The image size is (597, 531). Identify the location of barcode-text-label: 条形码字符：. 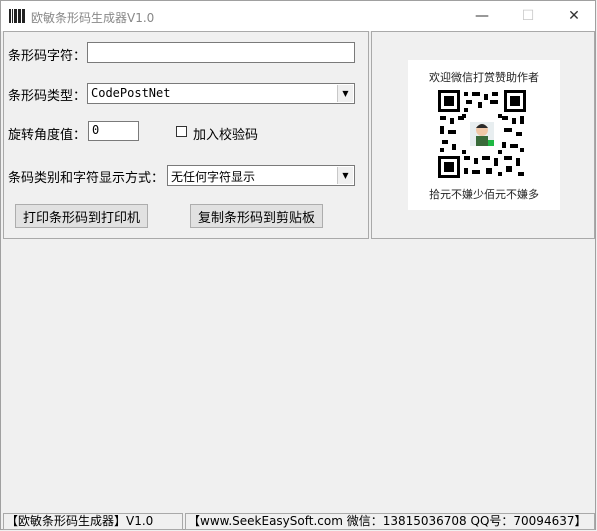
(47, 56).